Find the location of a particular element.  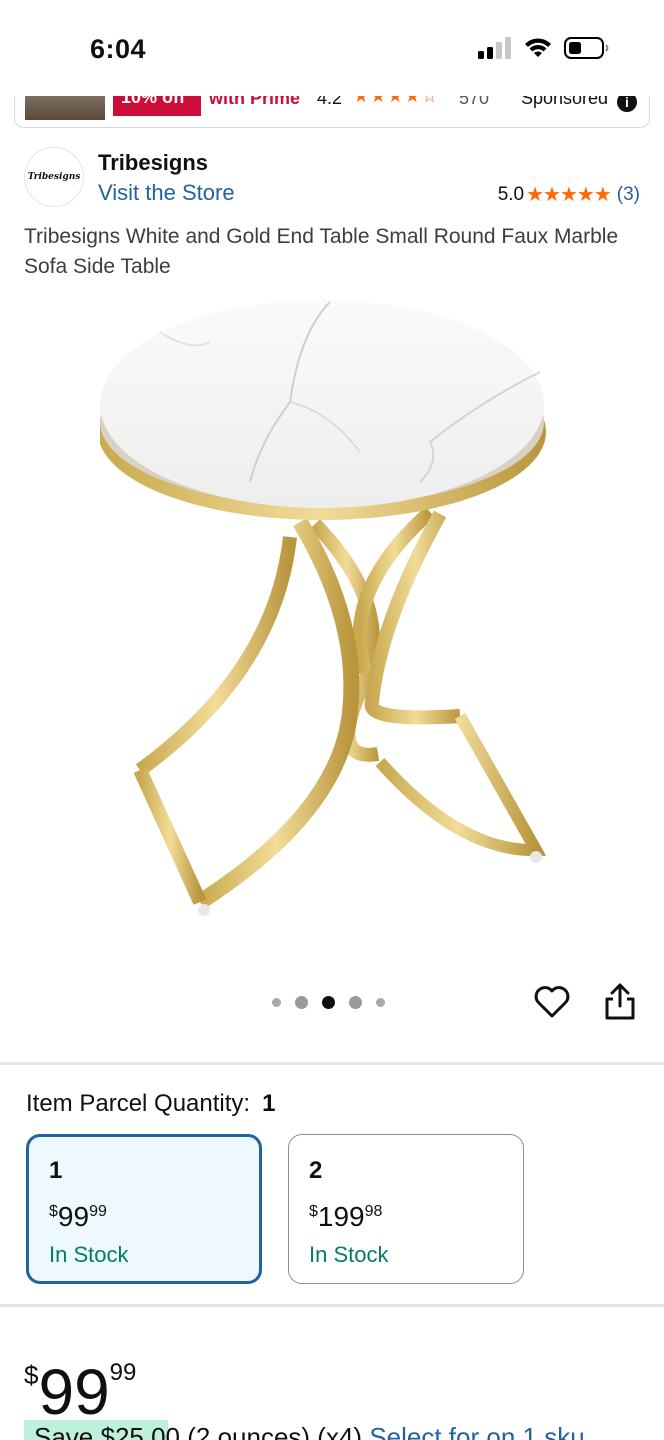

signal-icon is located at coordinates (494, 48).